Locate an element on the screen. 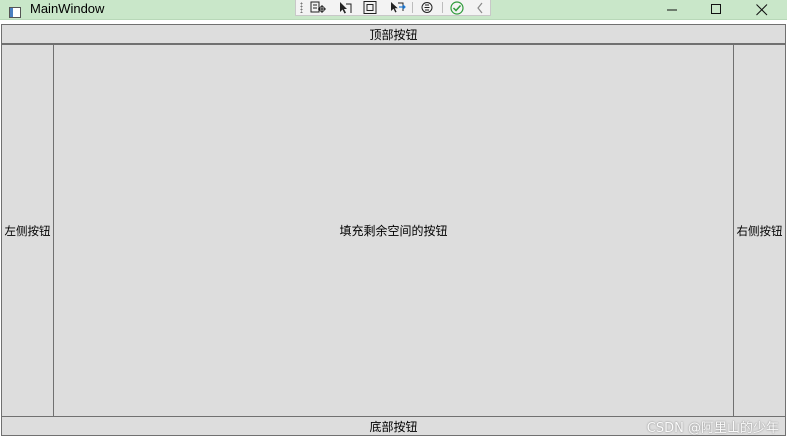 The width and height of the screenshot is (787, 441). minimize-icon is located at coordinates (671, 10).